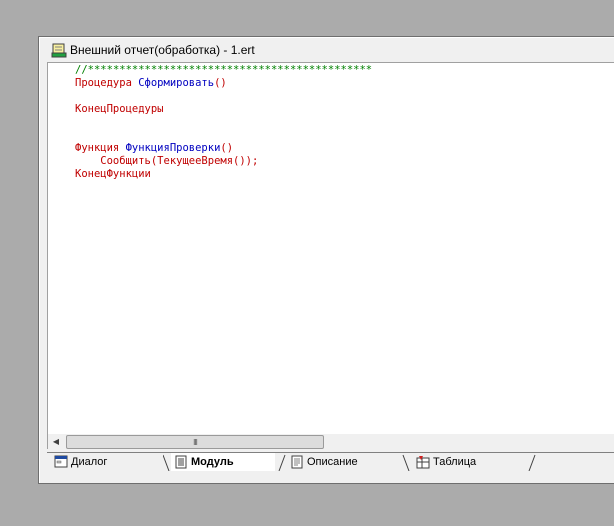  I want to click on tab-label: Описание, so click(332, 462).